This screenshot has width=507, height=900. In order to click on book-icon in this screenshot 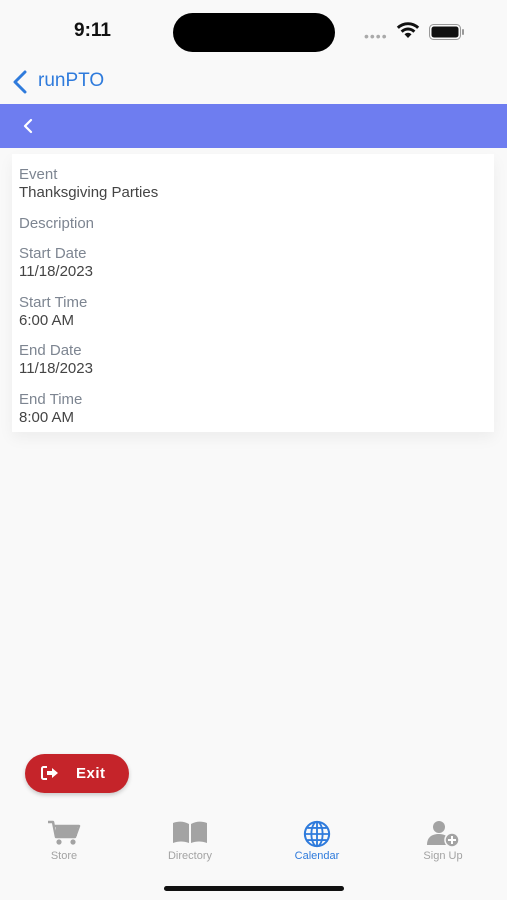, I will do `click(190, 832)`.